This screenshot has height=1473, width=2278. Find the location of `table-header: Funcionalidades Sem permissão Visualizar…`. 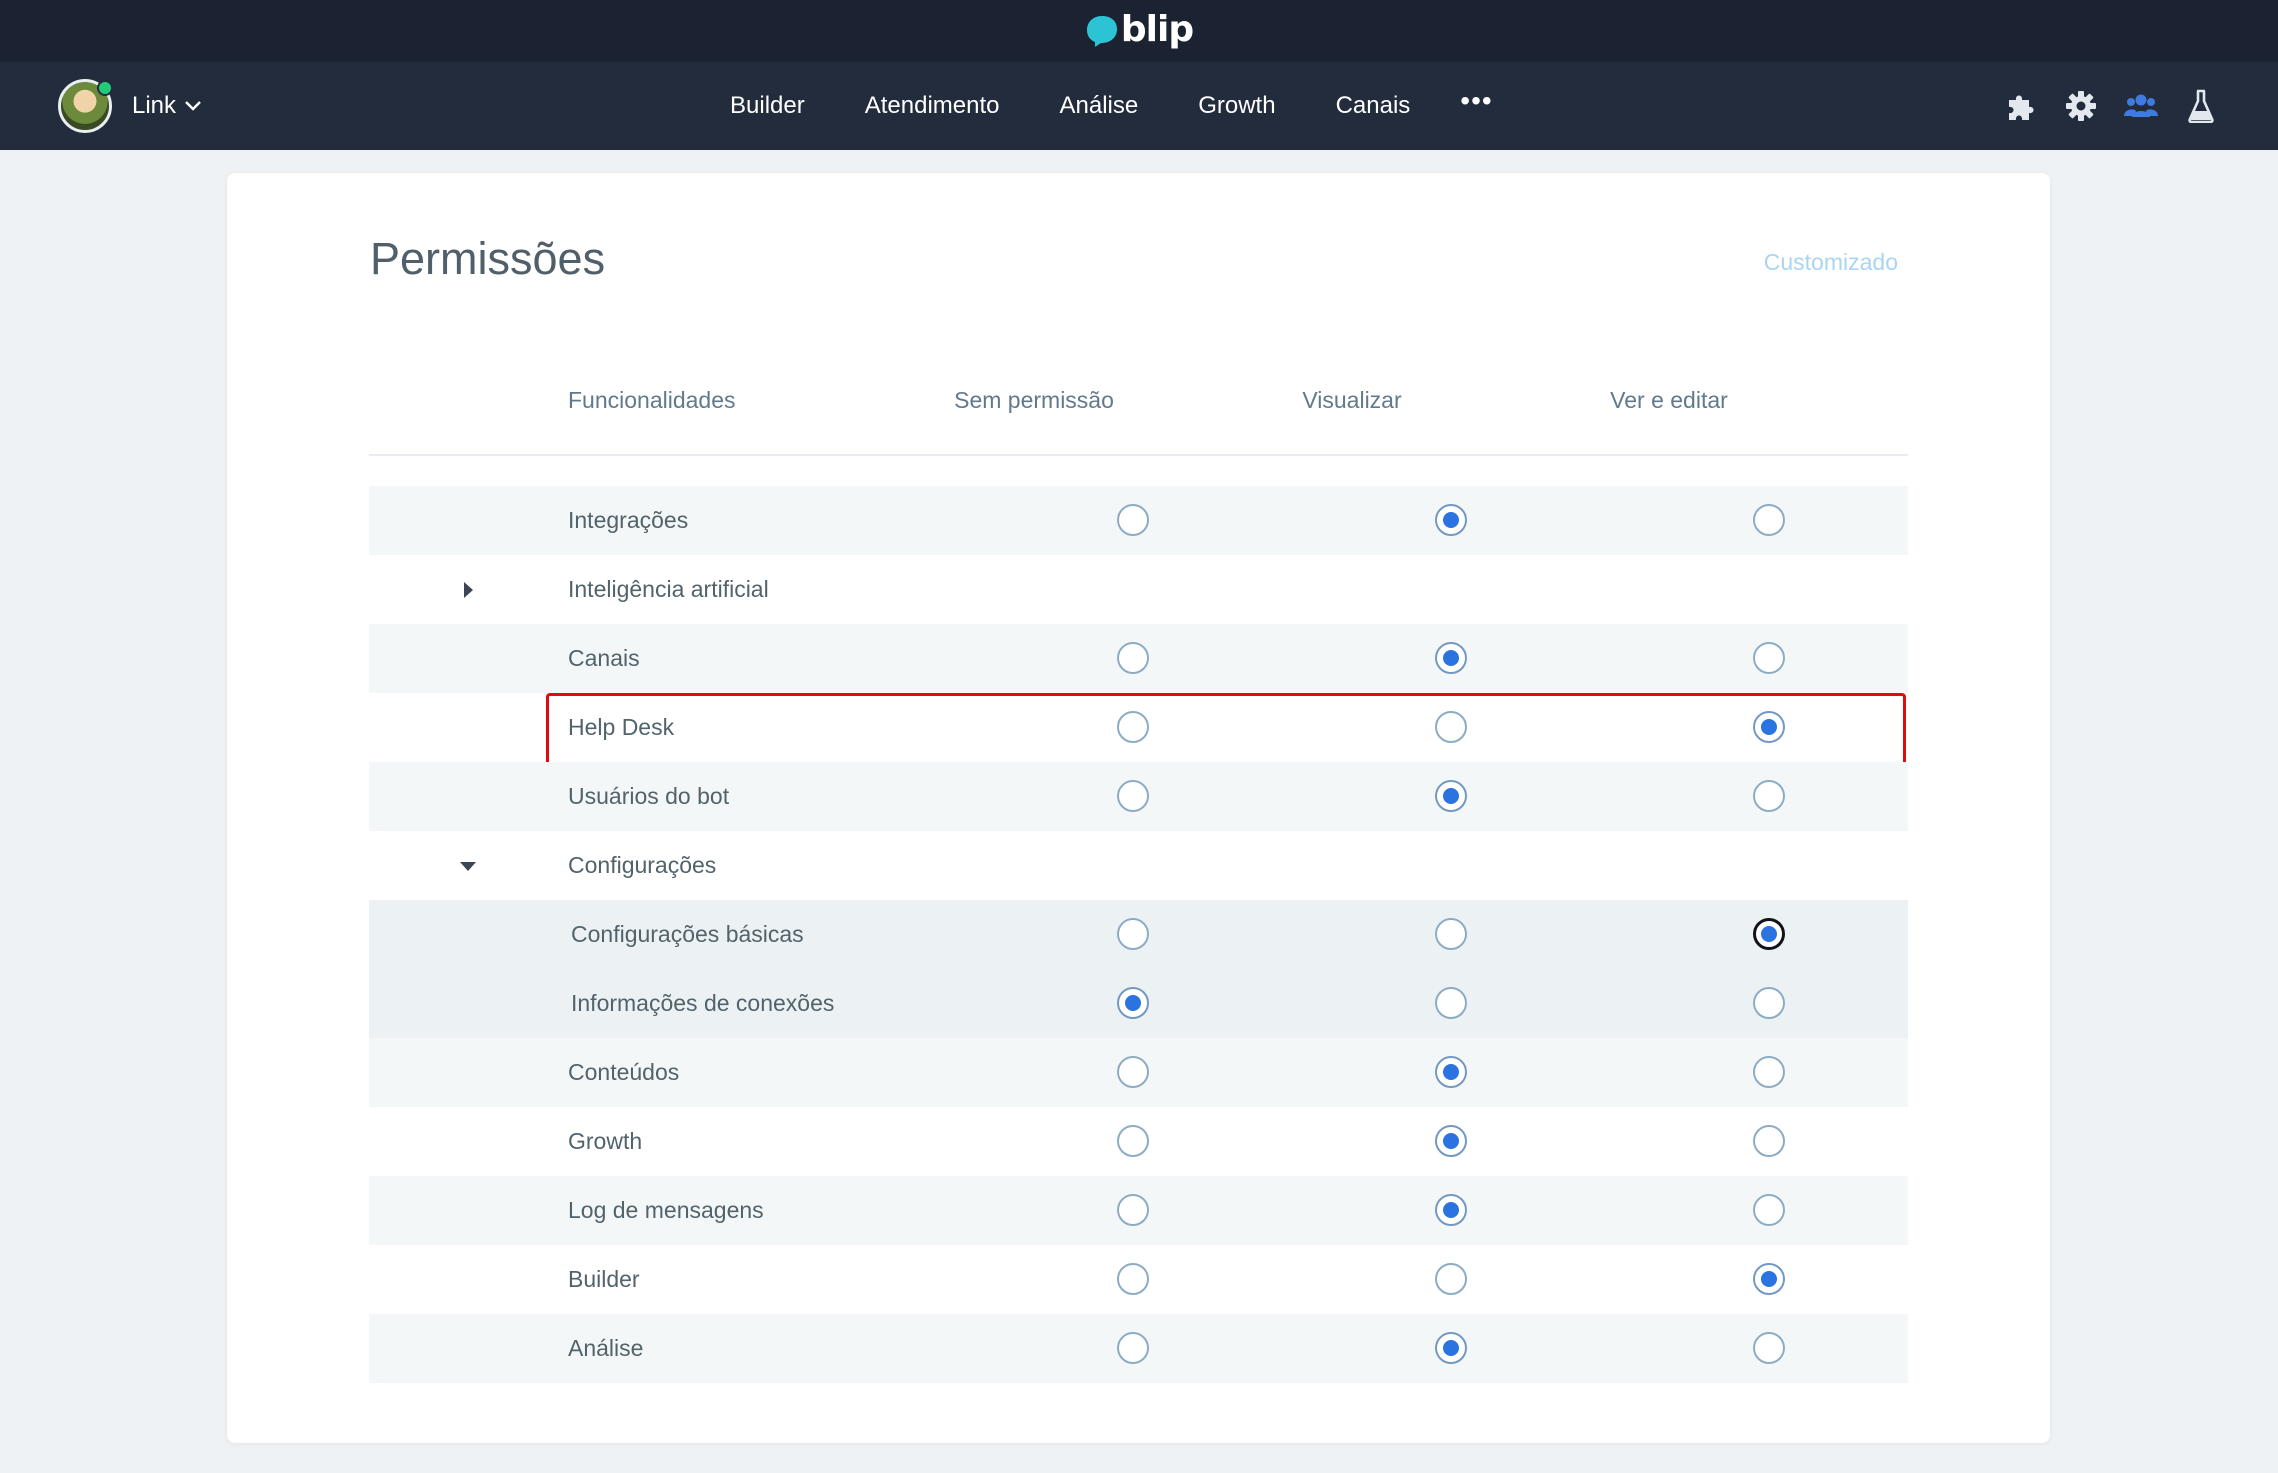

table-header: Funcionalidades Sem permissão Visualizar… is located at coordinates (1138, 384).